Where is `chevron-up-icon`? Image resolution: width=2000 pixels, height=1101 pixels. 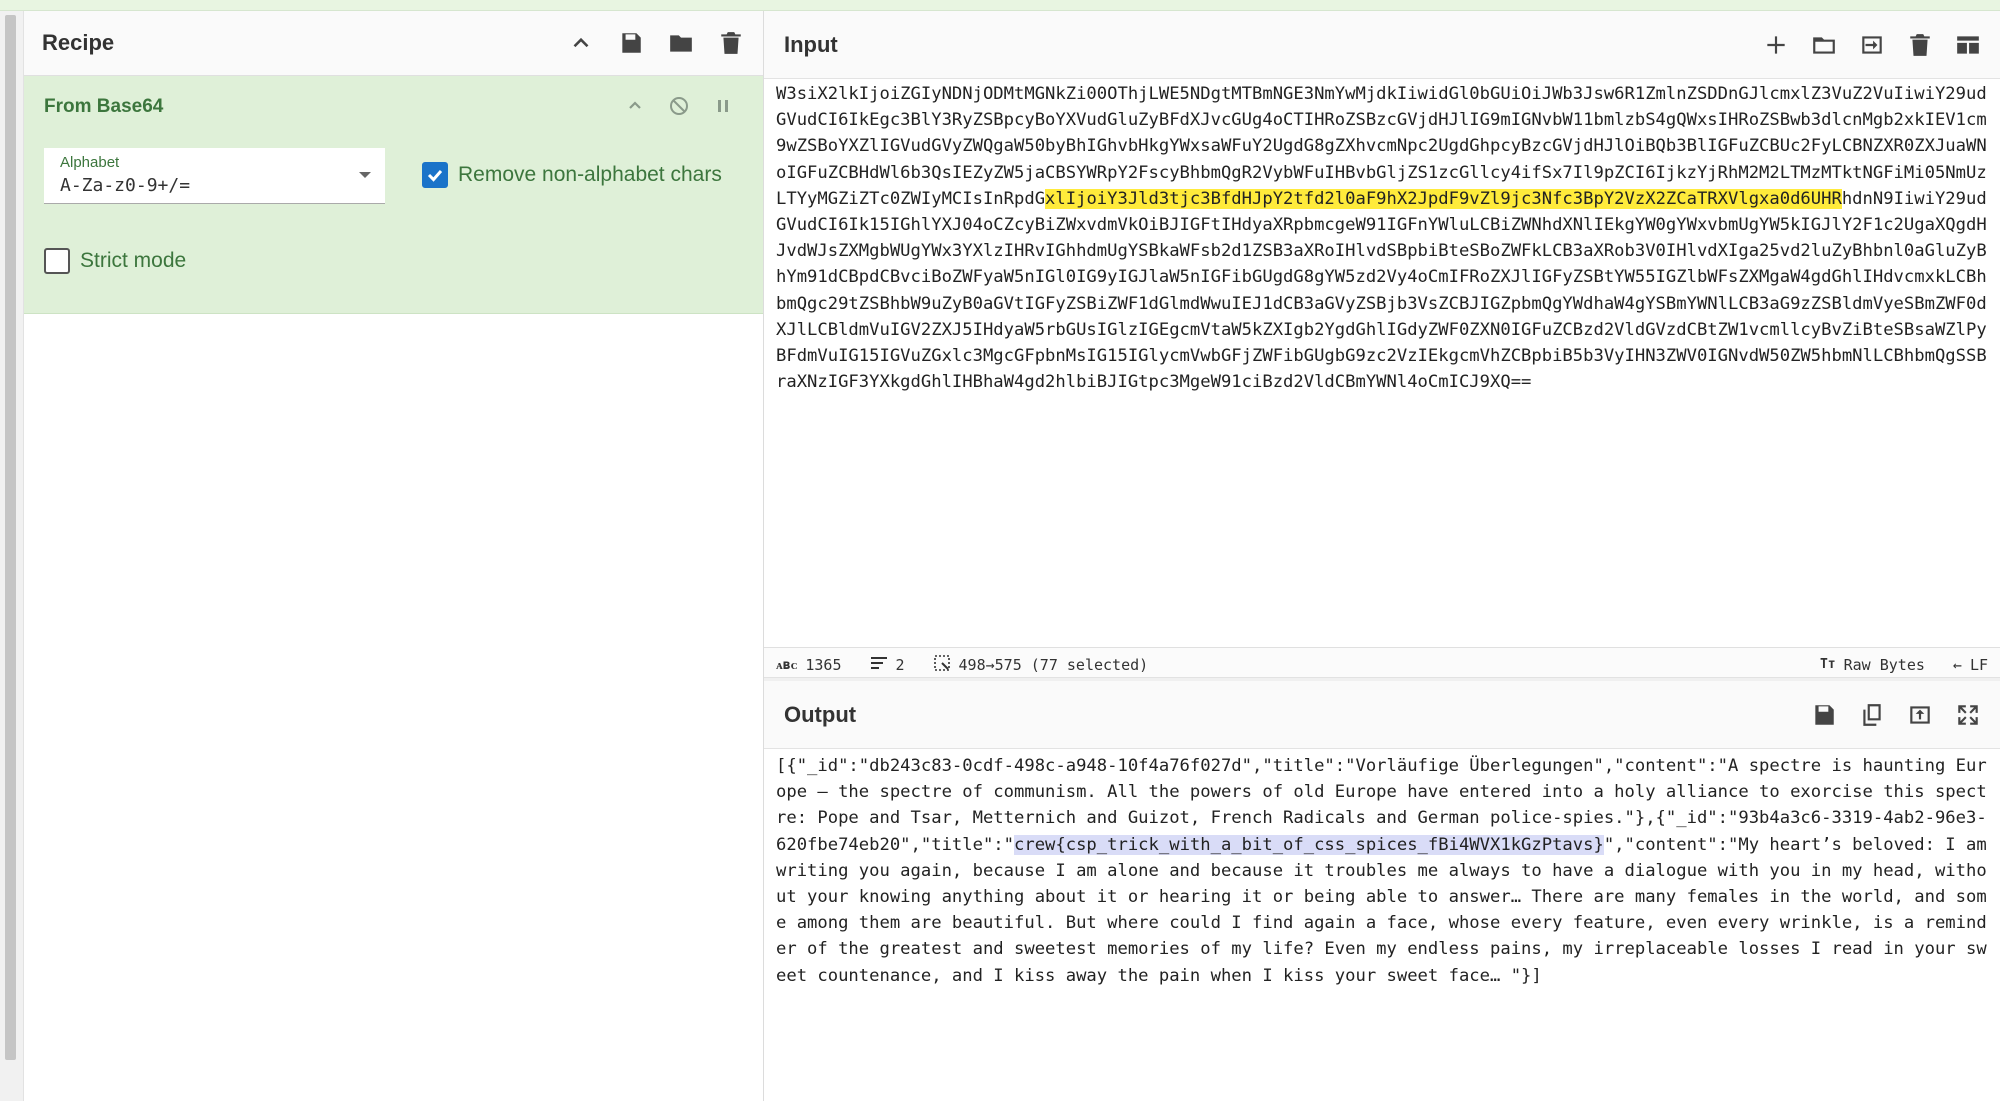 chevron-up-icon is located at coordinates (581, 43).